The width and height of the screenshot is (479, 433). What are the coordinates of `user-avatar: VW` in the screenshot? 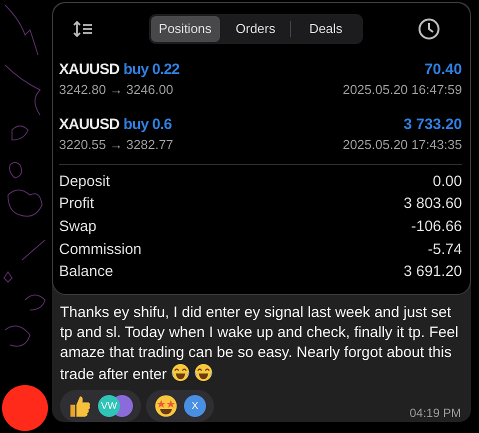 It's located at (109, 406).